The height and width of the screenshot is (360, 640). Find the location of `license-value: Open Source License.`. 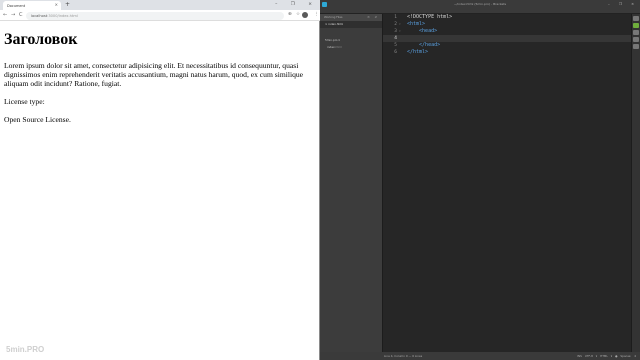

license-value: Open Source License. is located at coordinates (37, 119).